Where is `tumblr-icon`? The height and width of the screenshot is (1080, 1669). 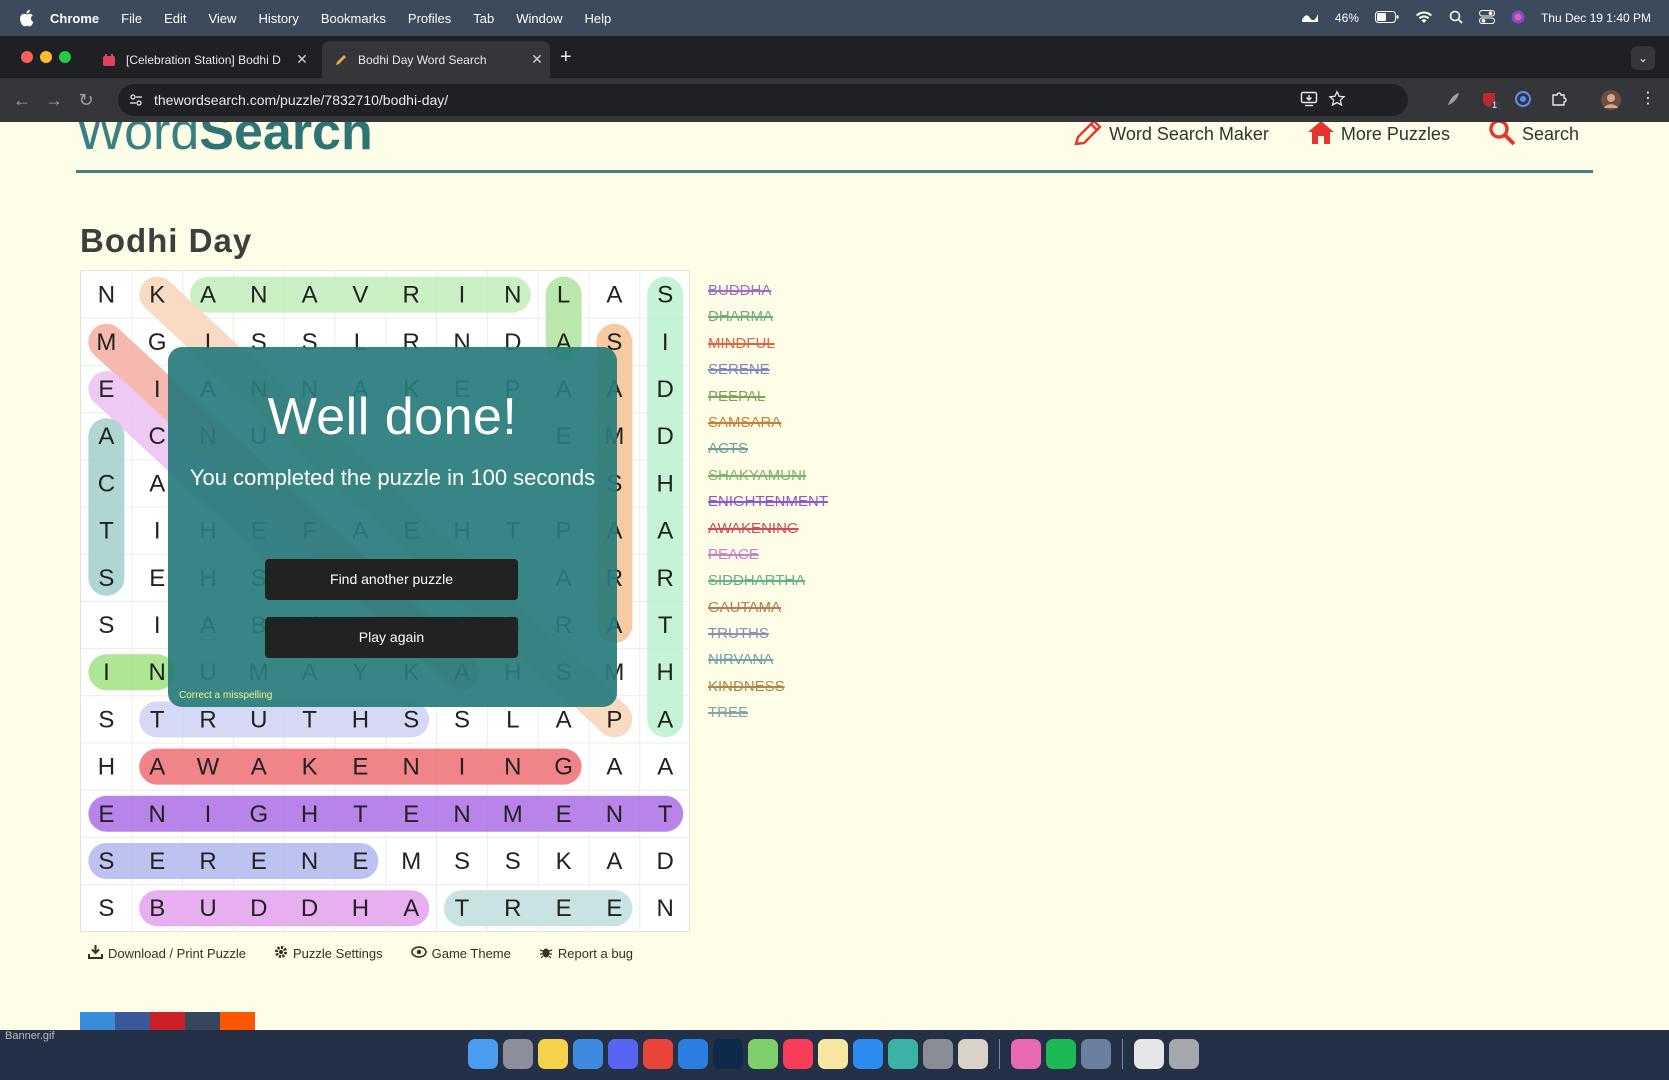 tumblr-icon is located at coordinates (202, 1021).